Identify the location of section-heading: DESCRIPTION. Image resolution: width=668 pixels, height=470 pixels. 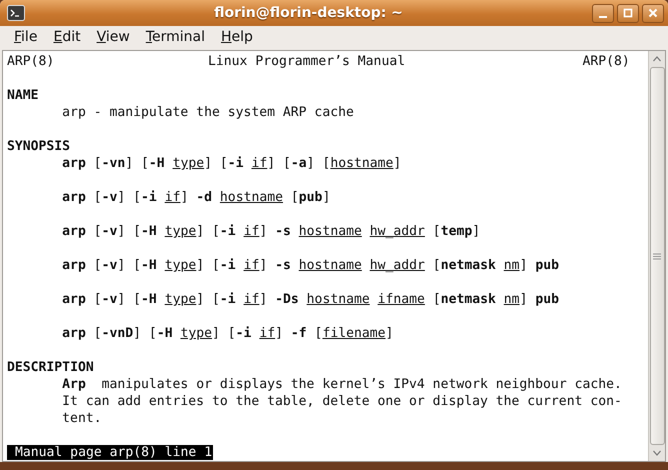
(50, 367).